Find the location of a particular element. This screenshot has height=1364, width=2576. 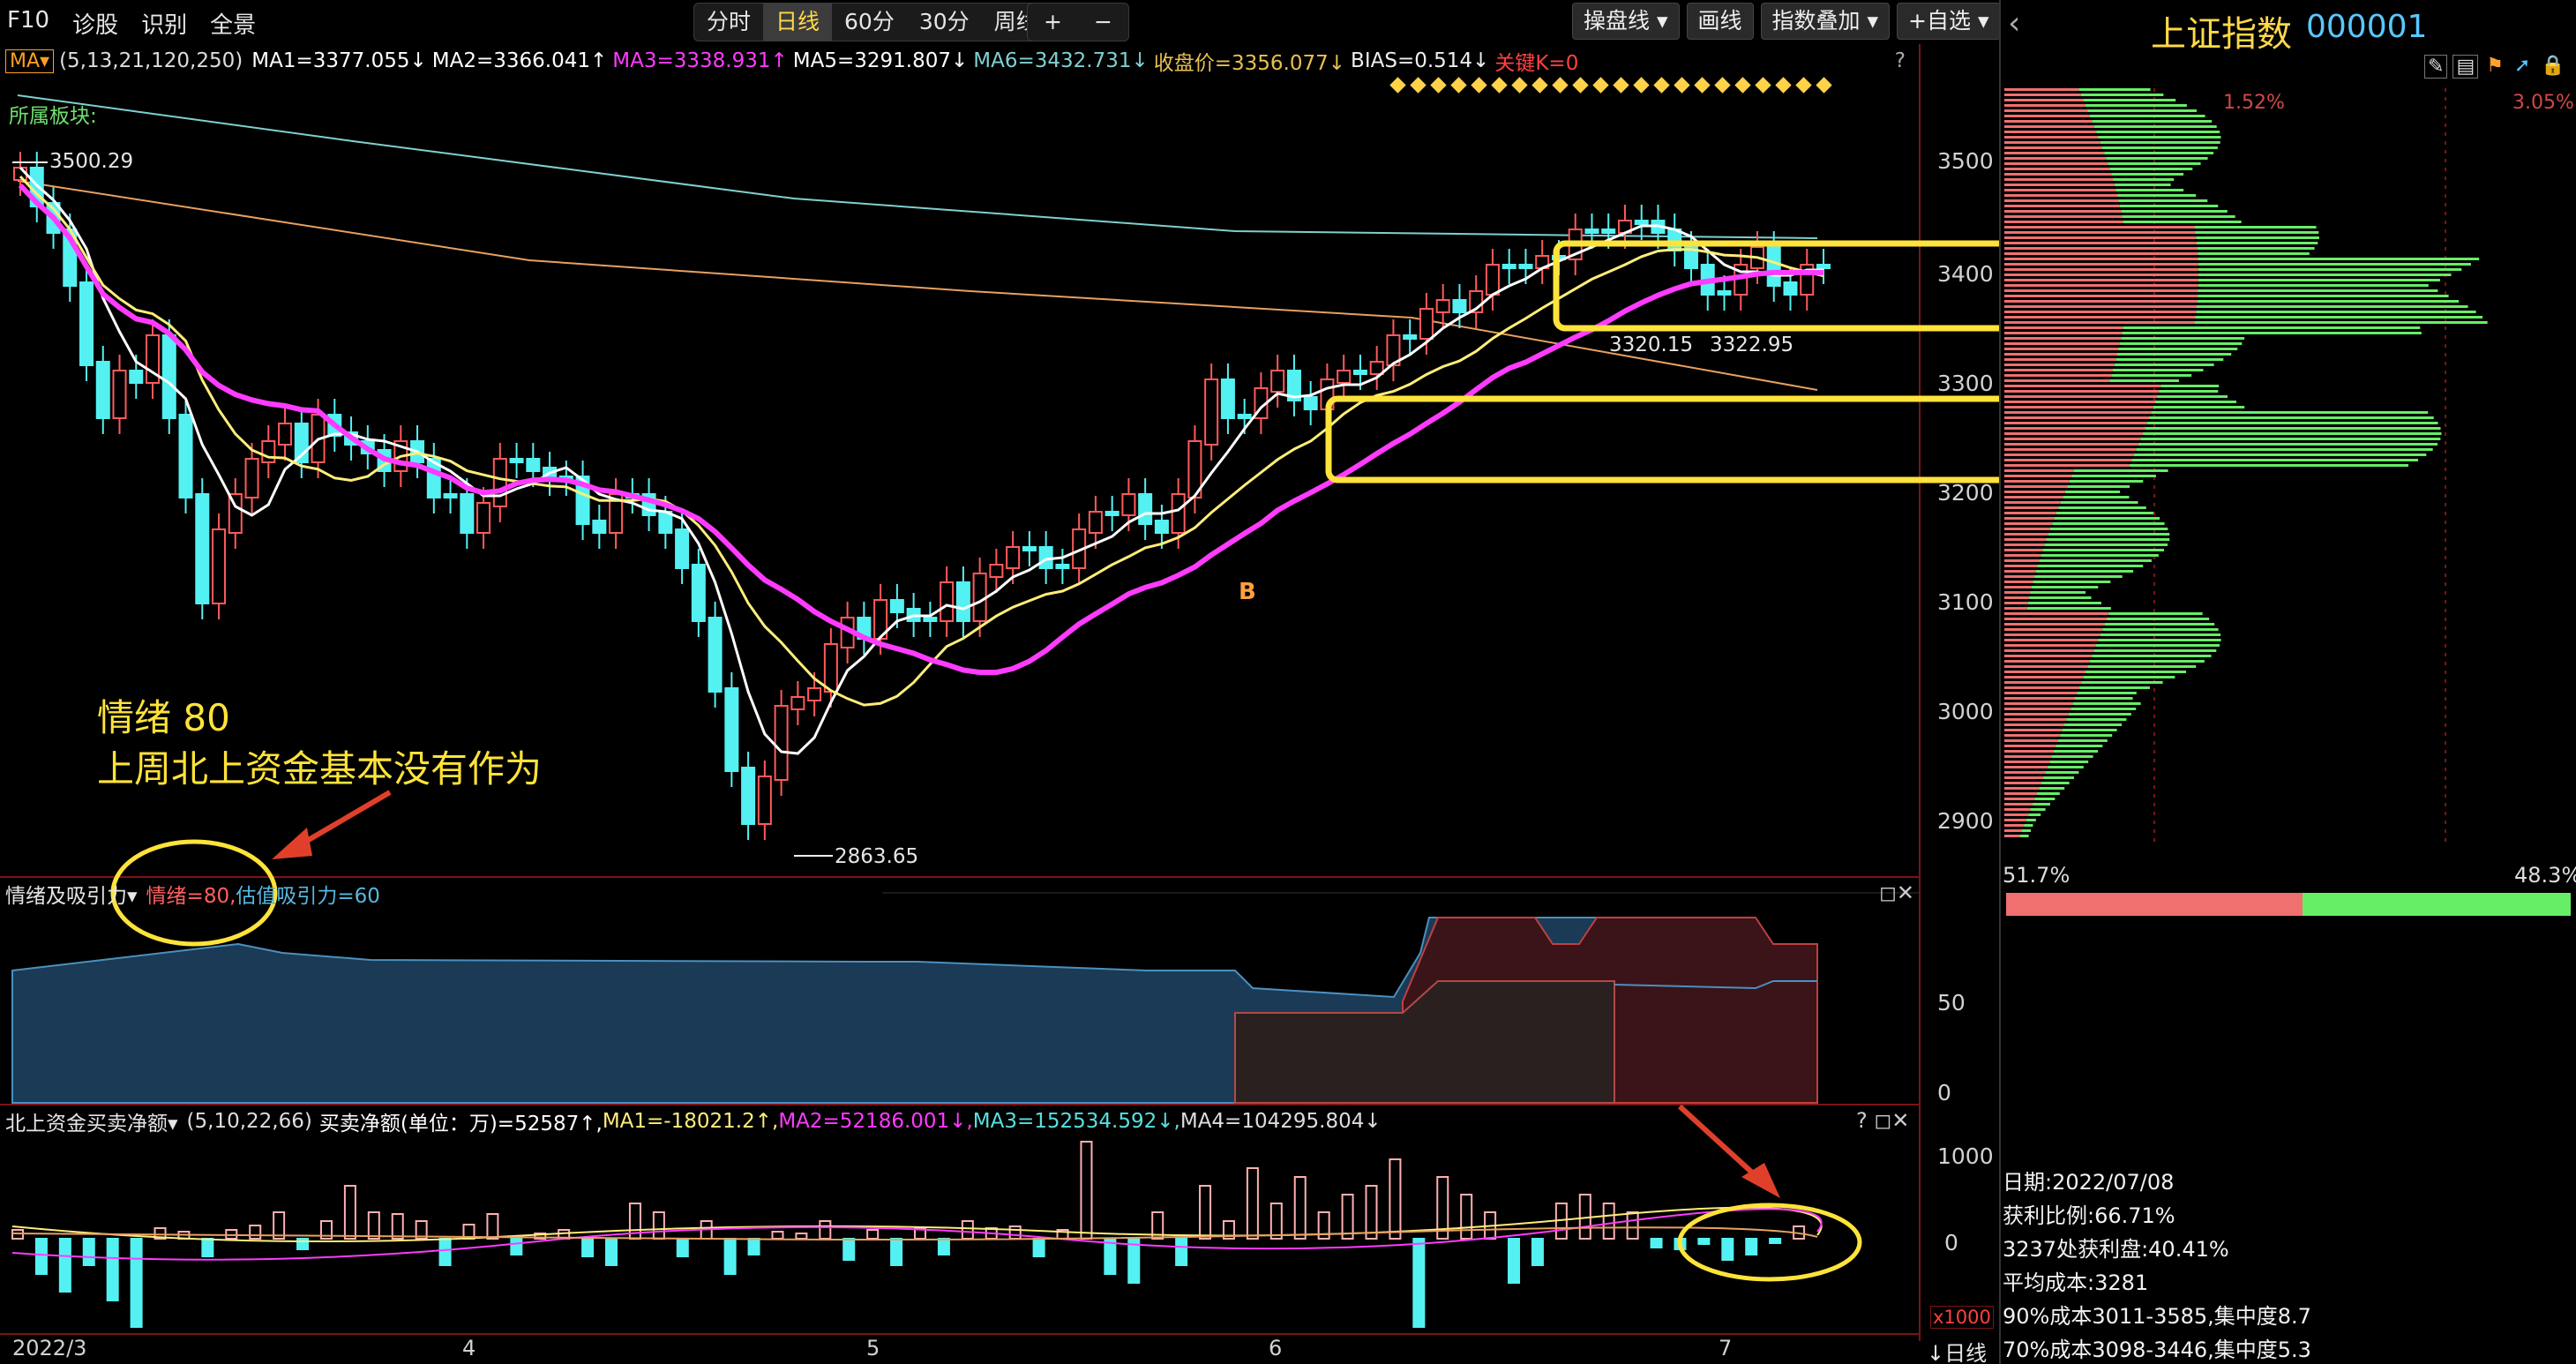

period-selector: ↓日线 is located at coordinates (1957, 1350).